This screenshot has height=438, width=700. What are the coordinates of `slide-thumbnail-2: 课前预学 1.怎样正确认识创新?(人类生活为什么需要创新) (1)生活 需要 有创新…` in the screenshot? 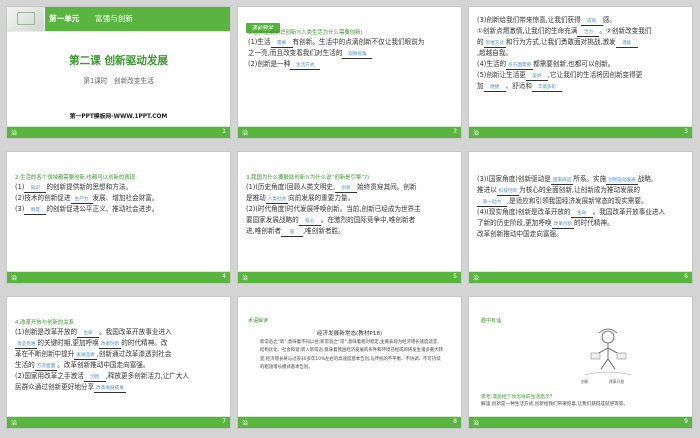 It's located at (349, 72).